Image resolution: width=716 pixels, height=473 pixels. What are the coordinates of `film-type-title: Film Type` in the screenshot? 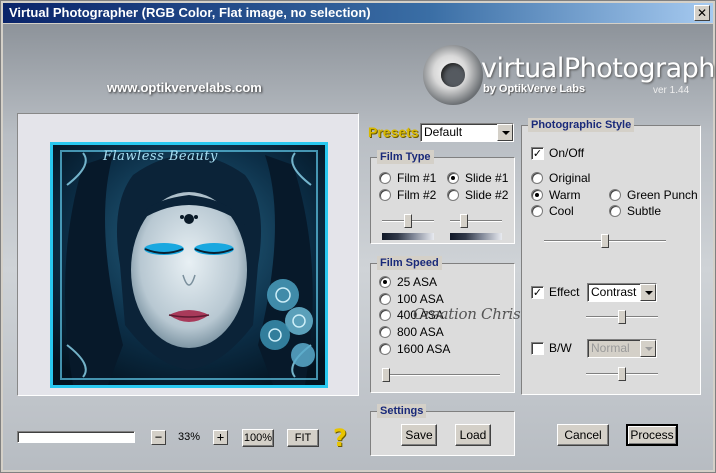 It's located at (405, 157).